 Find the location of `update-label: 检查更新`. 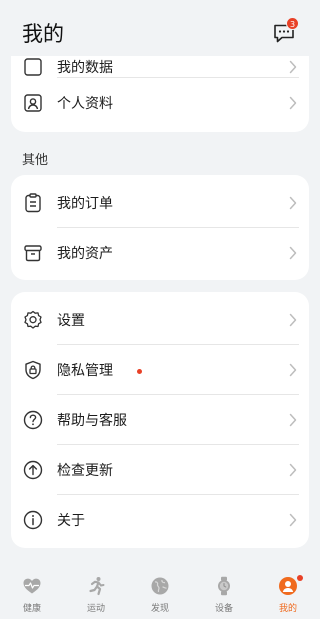

update-label: 检查更新 is located at coordinates (85, 471).